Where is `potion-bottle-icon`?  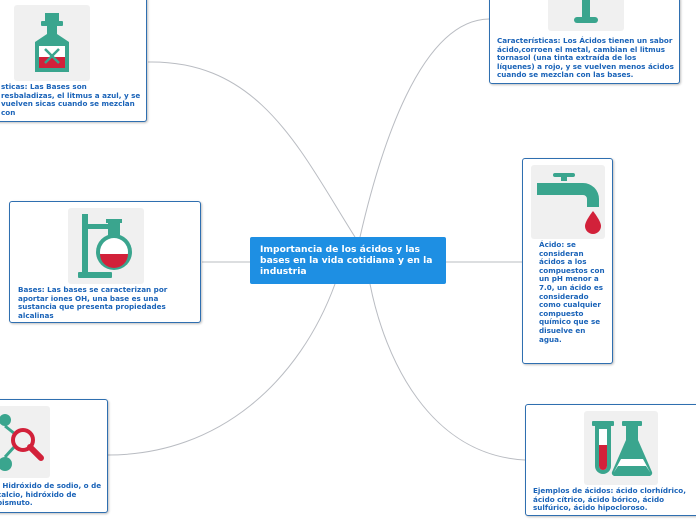
potion-bottle-icon is located at coordinates (52, 43).